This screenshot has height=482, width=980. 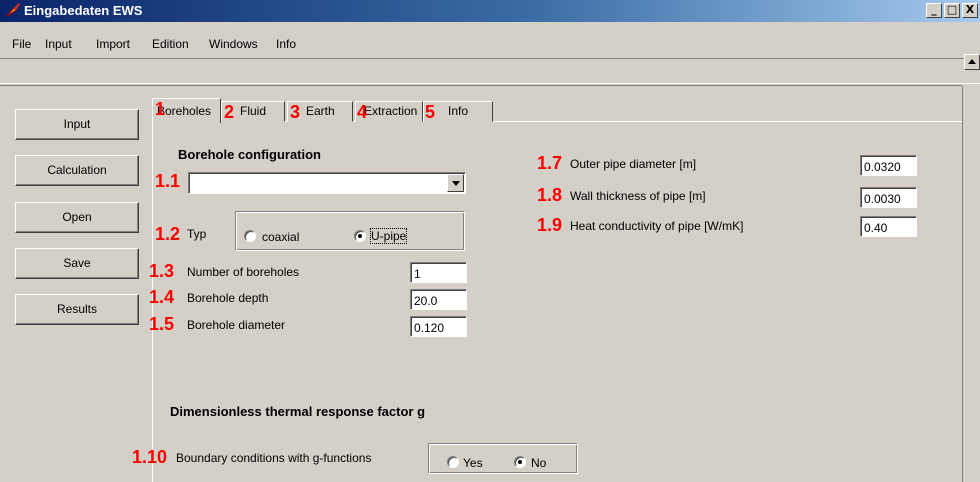 What do you see at coordinates (473, 463) in the screenshot?
I see `radio-yes-label: Yes` at bounding box center [473, 463].